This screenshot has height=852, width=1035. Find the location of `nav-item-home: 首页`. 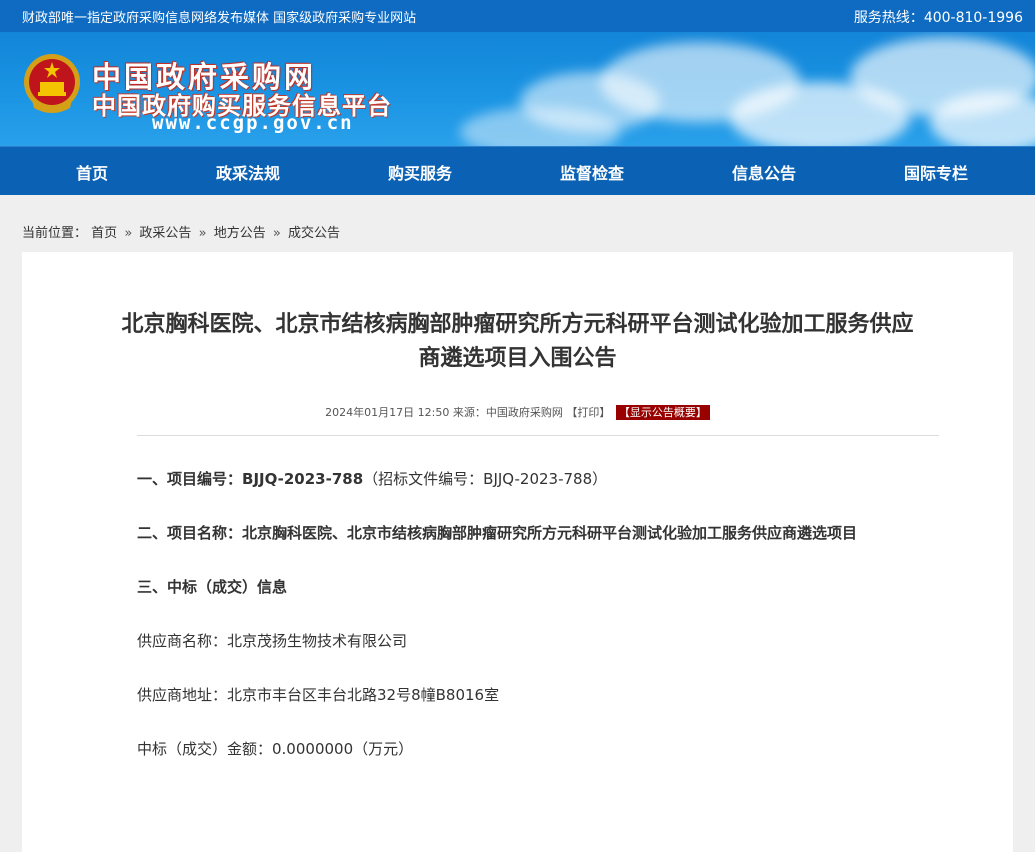

nav-item-home: 首页 is located at coordinates (92, 172).